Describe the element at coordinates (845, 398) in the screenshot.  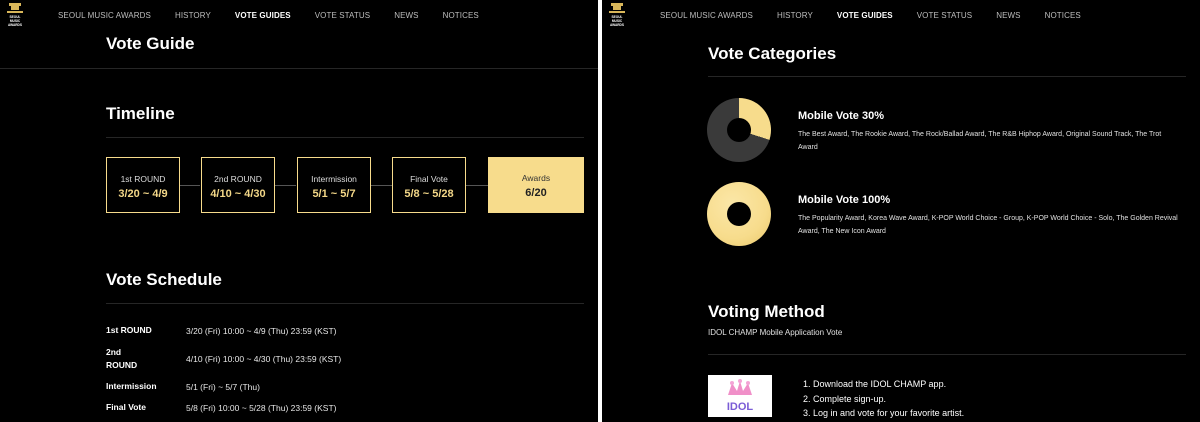
I see `step-item: 2. Complete sign-up.` at that location.